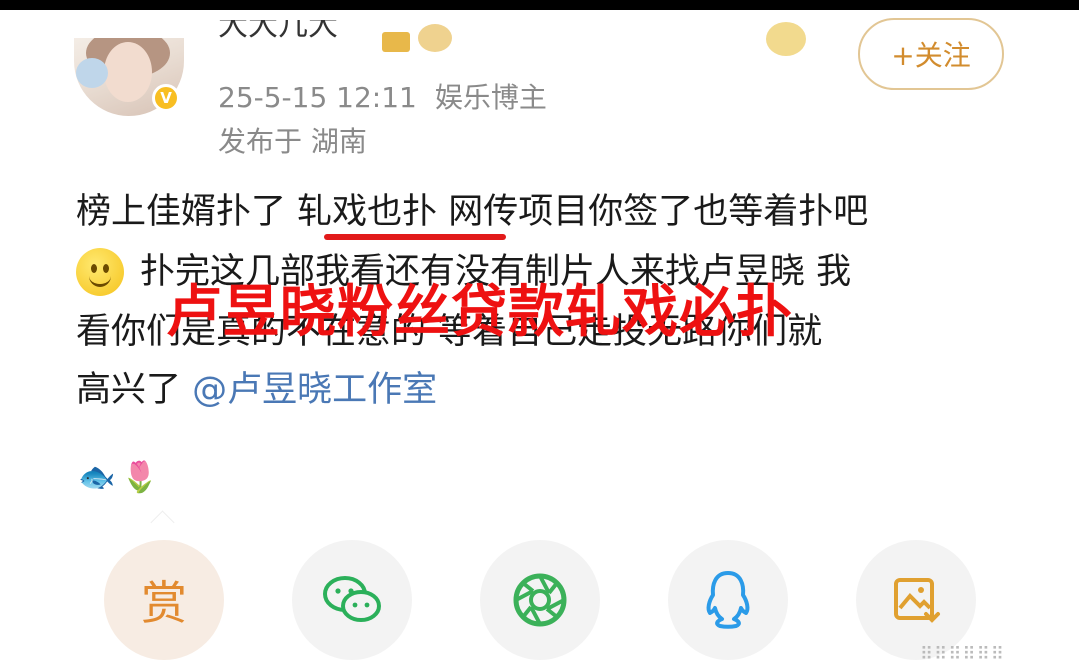 Image resolution: width=1079 pixels, height=669 pixels. I want to click on post-text-line: 高兴了 @卢昱晓工作室, so click(256, 390).